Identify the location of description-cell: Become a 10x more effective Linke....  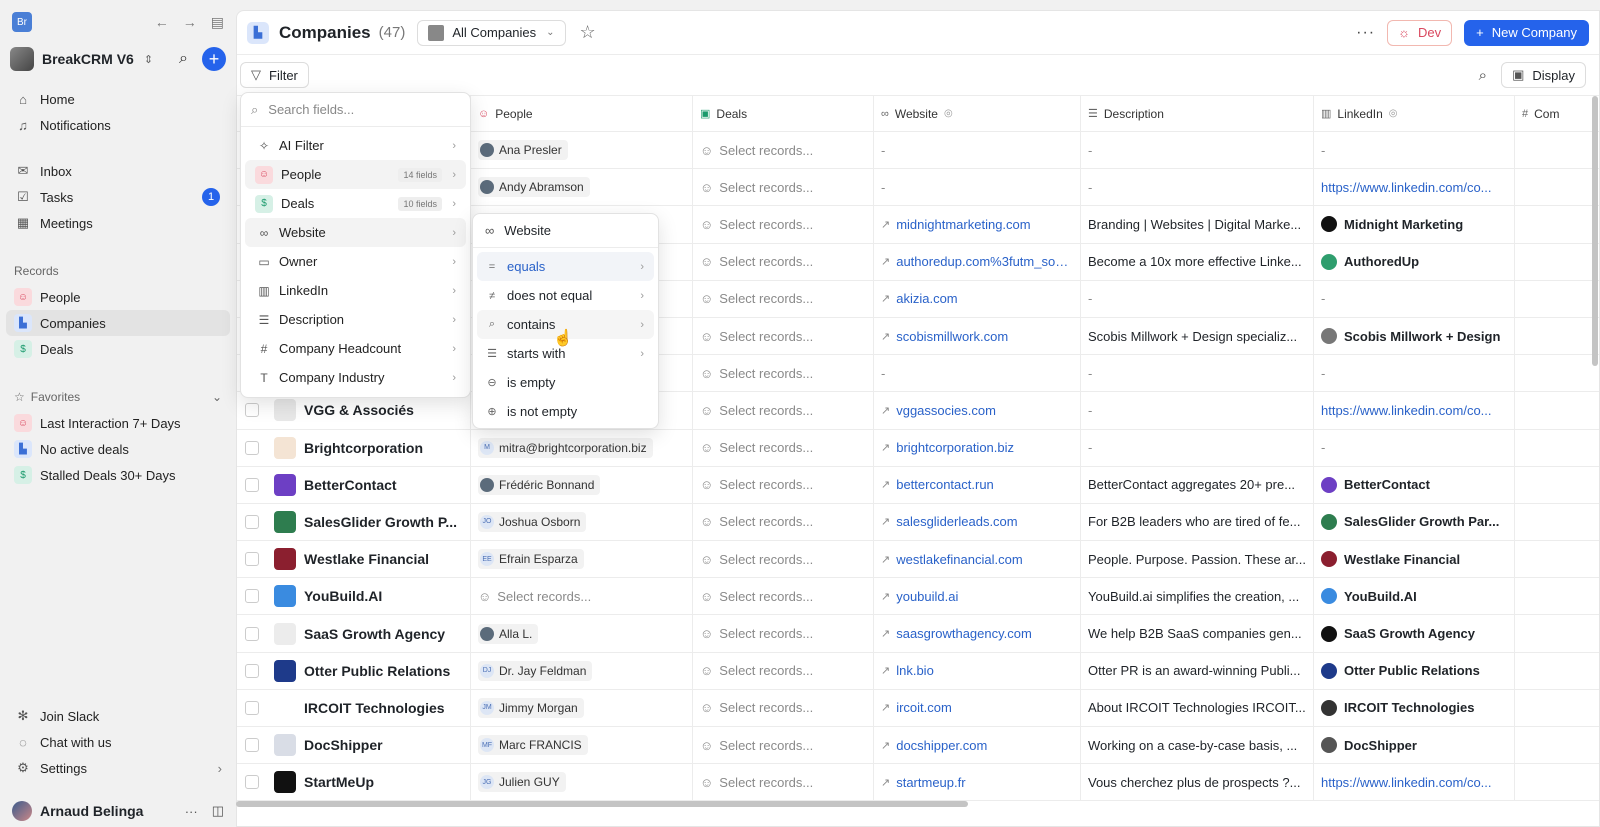
(1197, 261).